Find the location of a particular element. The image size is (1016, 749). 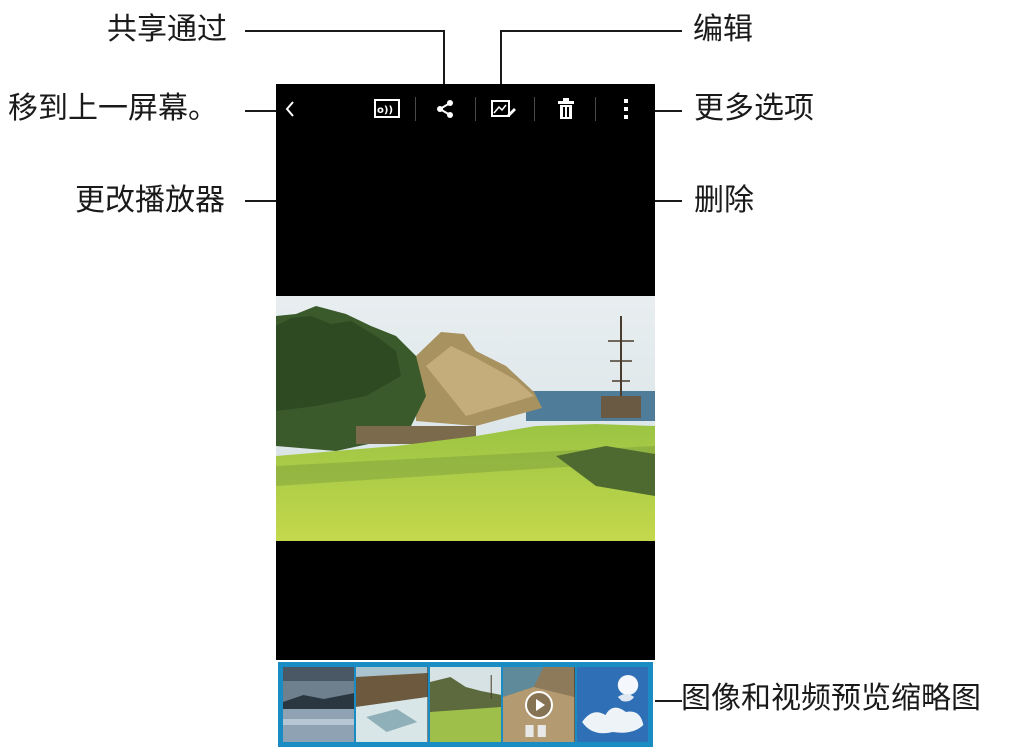

trash-icon is located at coordinates (566, 108).